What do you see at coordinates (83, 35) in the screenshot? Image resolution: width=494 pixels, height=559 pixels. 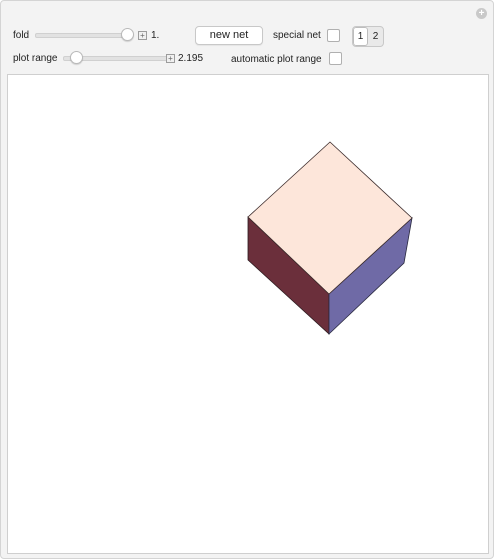 I see `fold-slider-track` at bounding box center [83, 35].